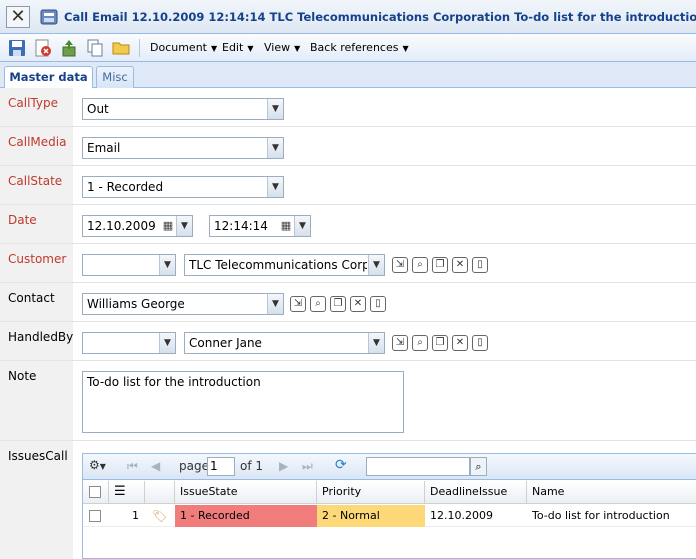 Image resolution: width=696 pixels, height=559 pixels. I want to click on select-all-cell, so click(96, 492).